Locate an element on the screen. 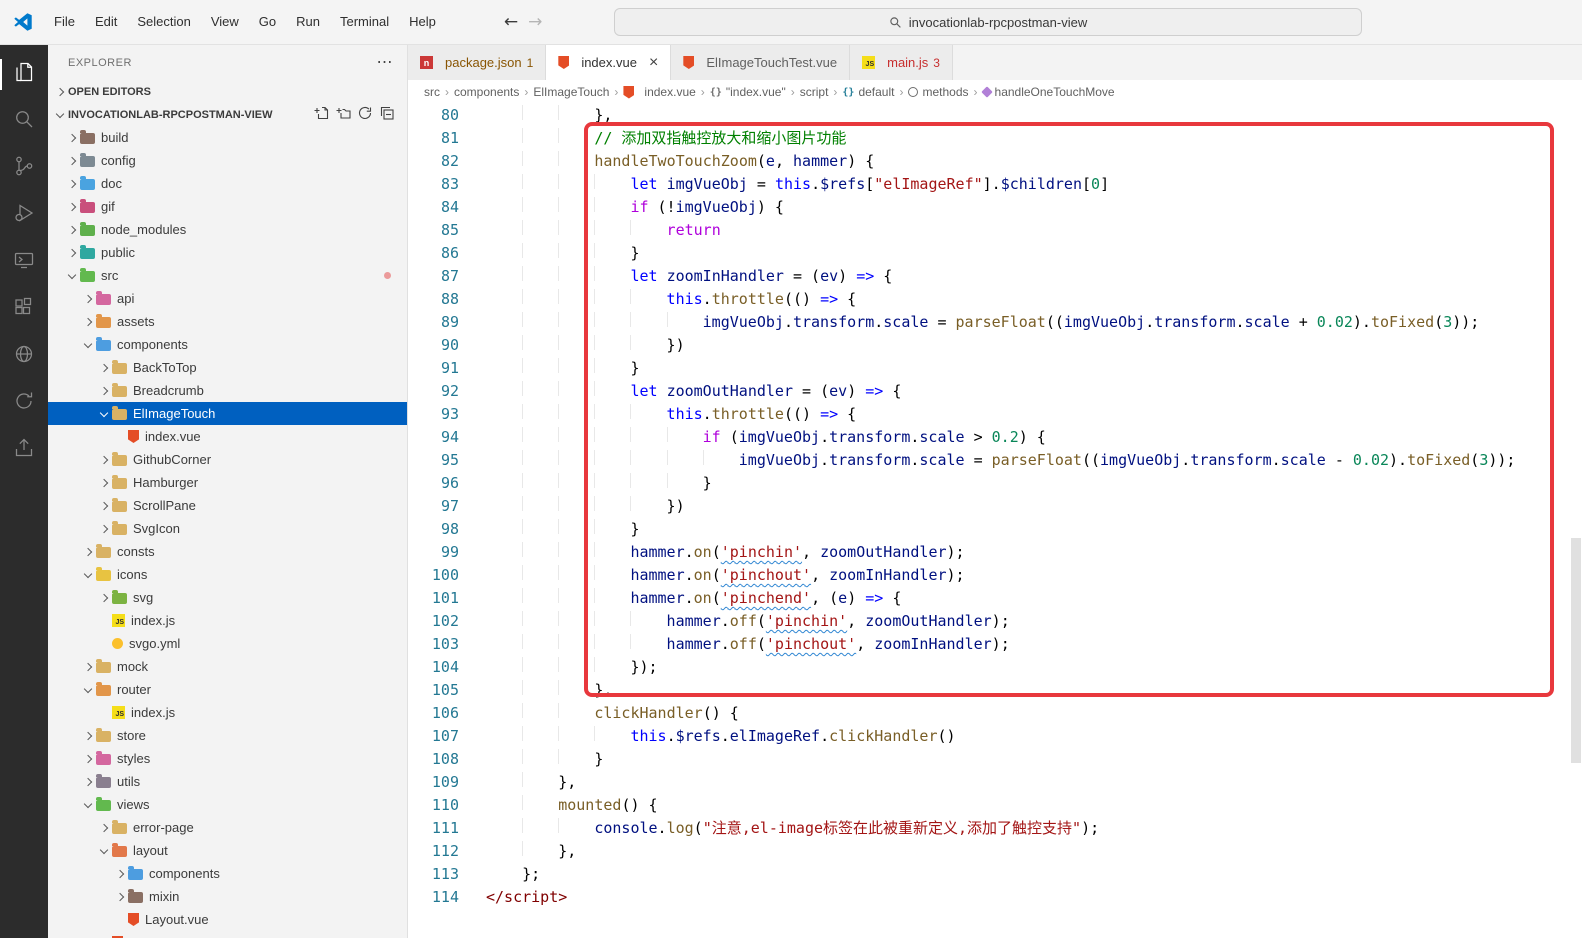 The height and width of the screenshot is (938, 1582). tree-item-svg: svg is located at coordinates (227, 597).